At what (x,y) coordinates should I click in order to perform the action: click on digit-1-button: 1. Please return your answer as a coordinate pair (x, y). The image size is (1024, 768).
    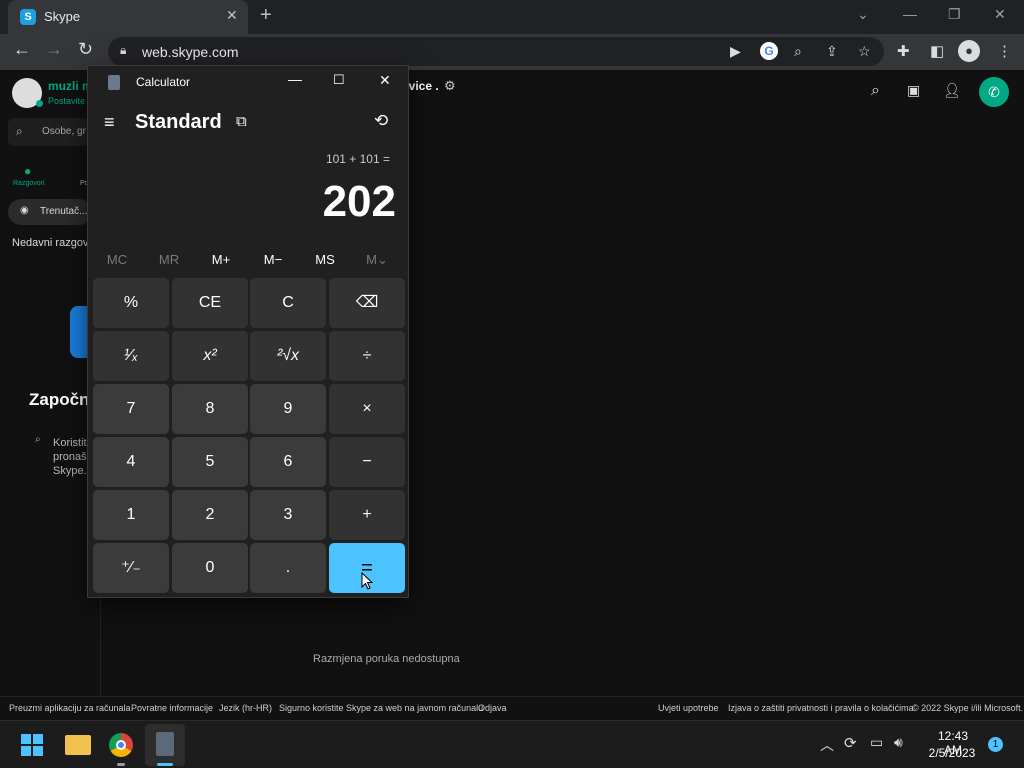
    Looking at the image, I should click on (131, 515).